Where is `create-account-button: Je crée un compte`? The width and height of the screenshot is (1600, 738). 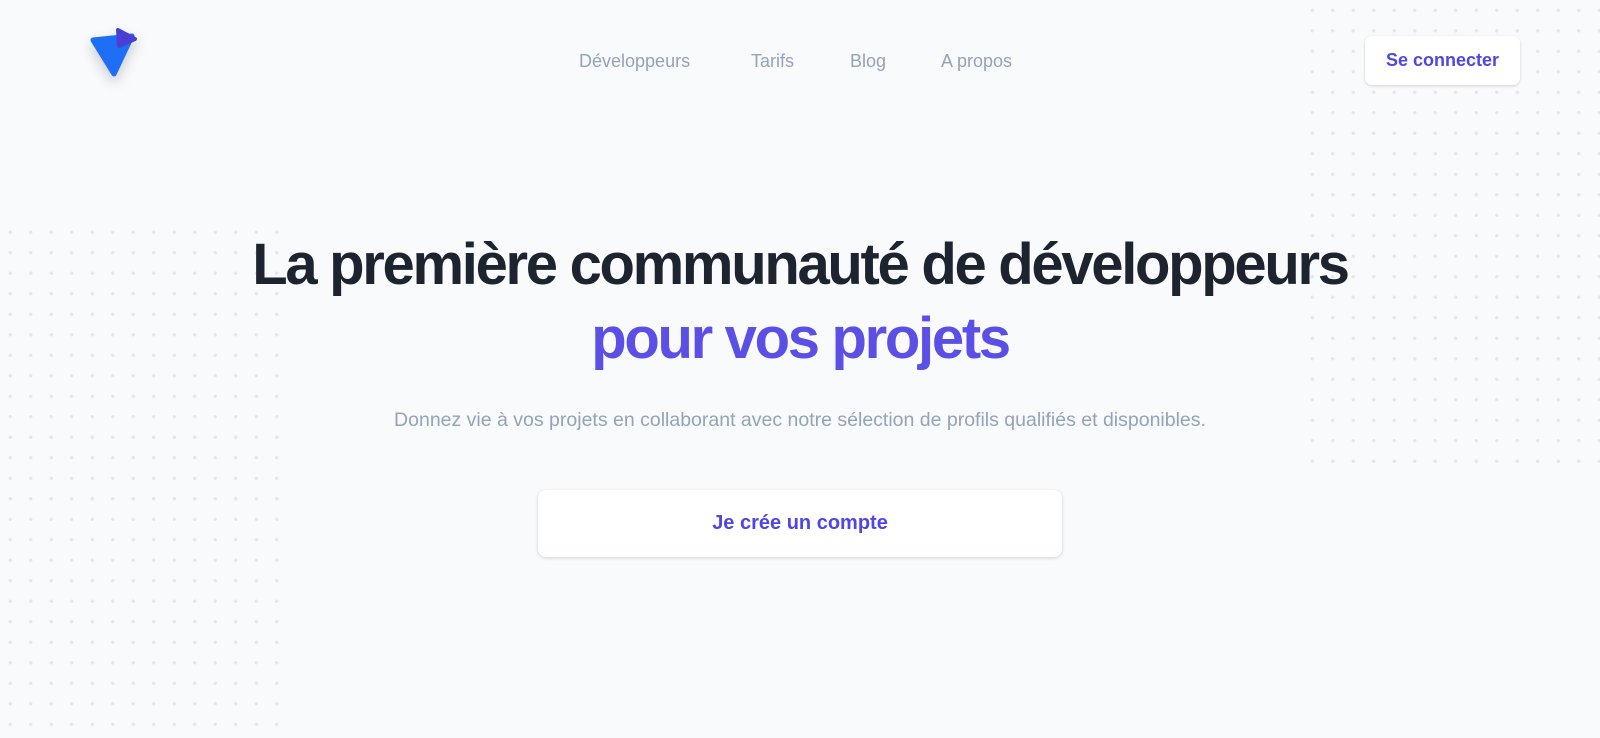 create-account-button: Je crée un compte is located at coordinates (800, 523).